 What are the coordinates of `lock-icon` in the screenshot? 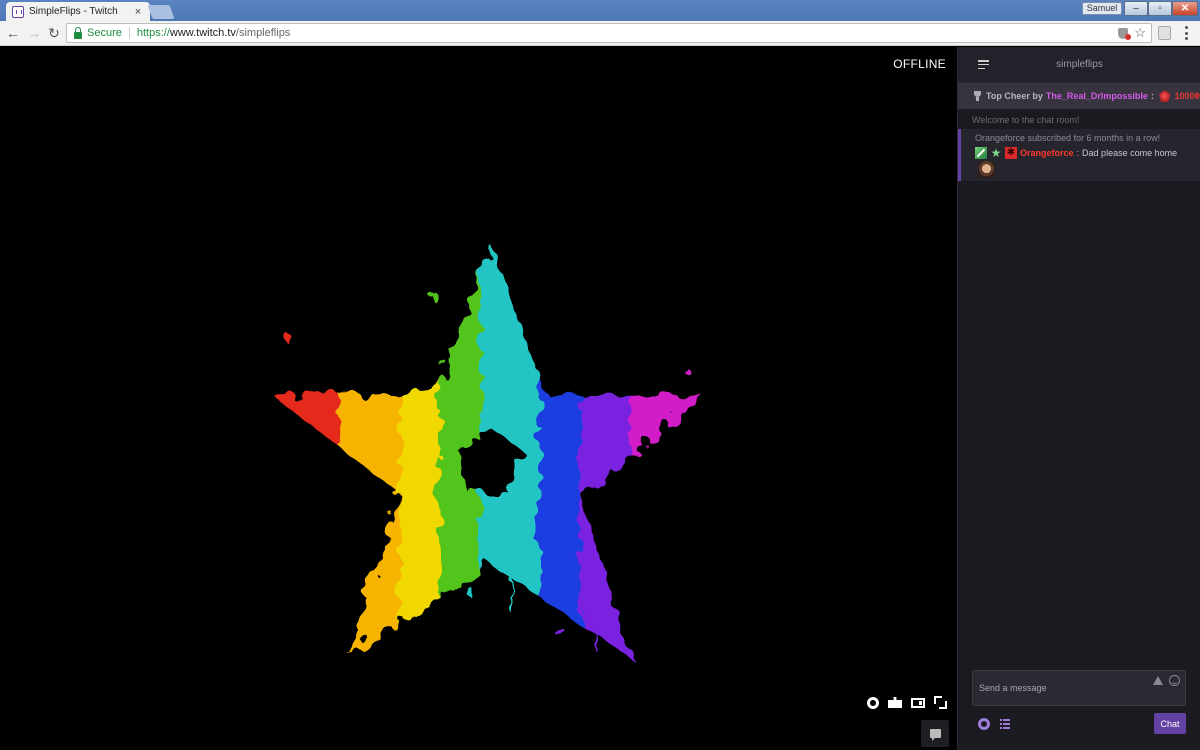 It's located at (78, 32).